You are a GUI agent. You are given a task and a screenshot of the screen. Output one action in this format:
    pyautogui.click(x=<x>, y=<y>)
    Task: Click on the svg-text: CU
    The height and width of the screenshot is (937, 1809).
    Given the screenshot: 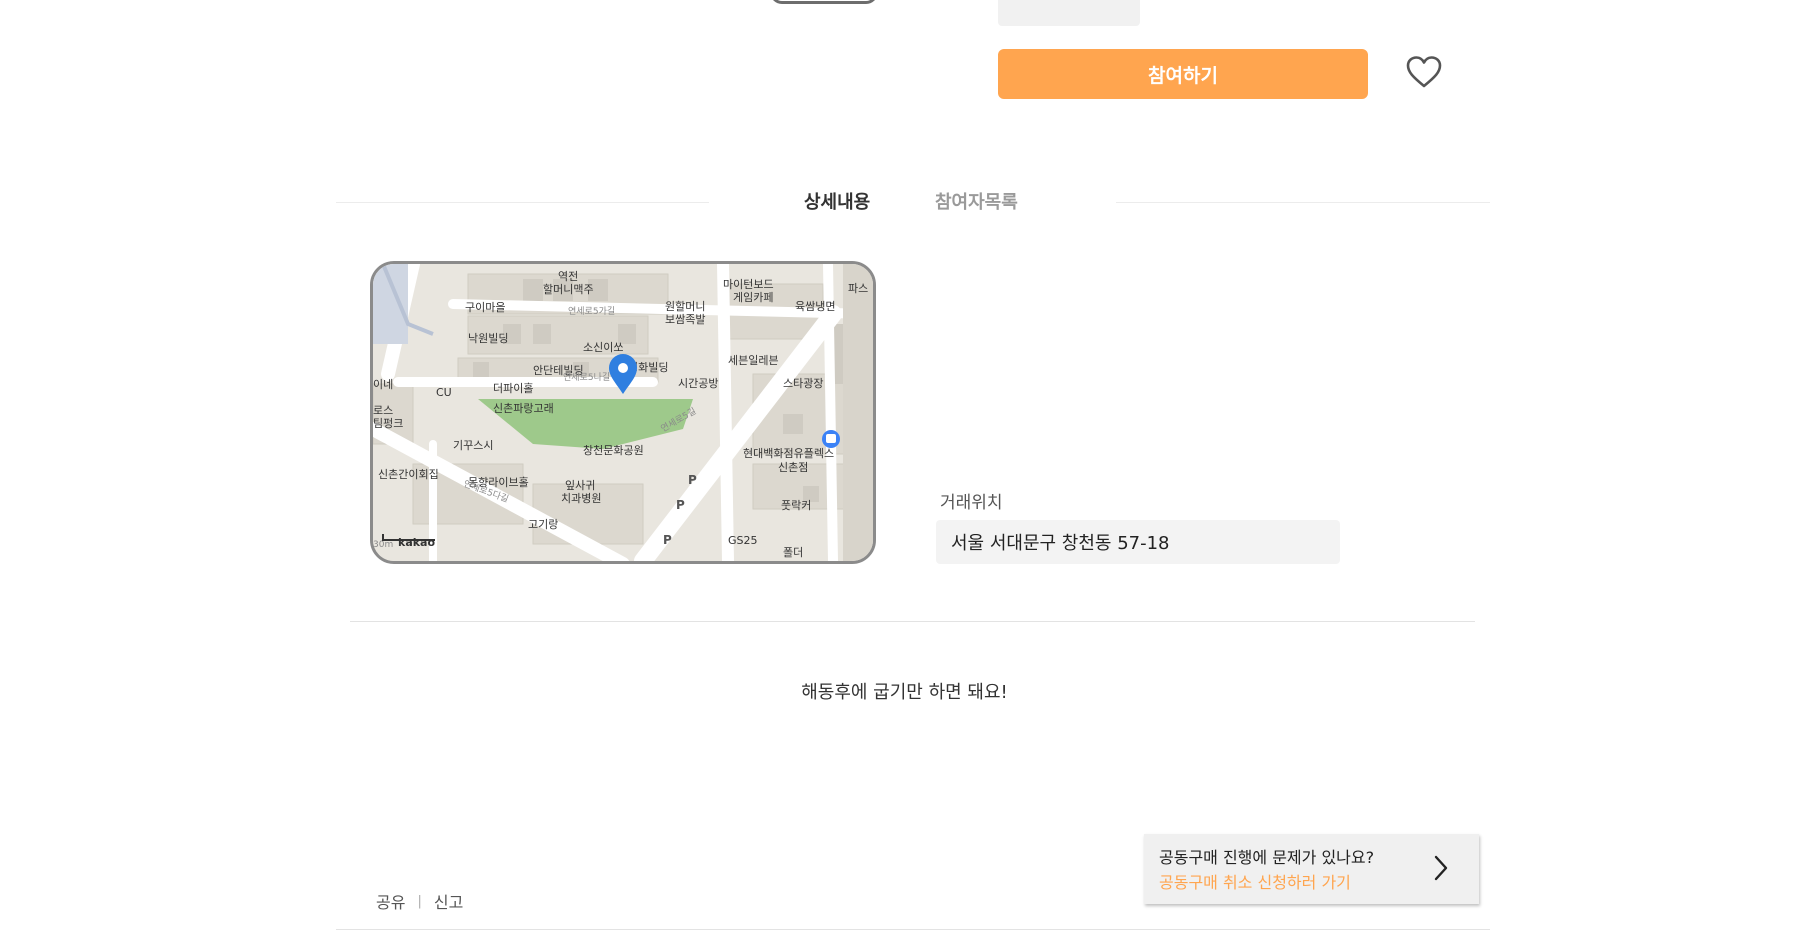 What is the action you would take?
    pyautogui.click(x=444, y=392)
    